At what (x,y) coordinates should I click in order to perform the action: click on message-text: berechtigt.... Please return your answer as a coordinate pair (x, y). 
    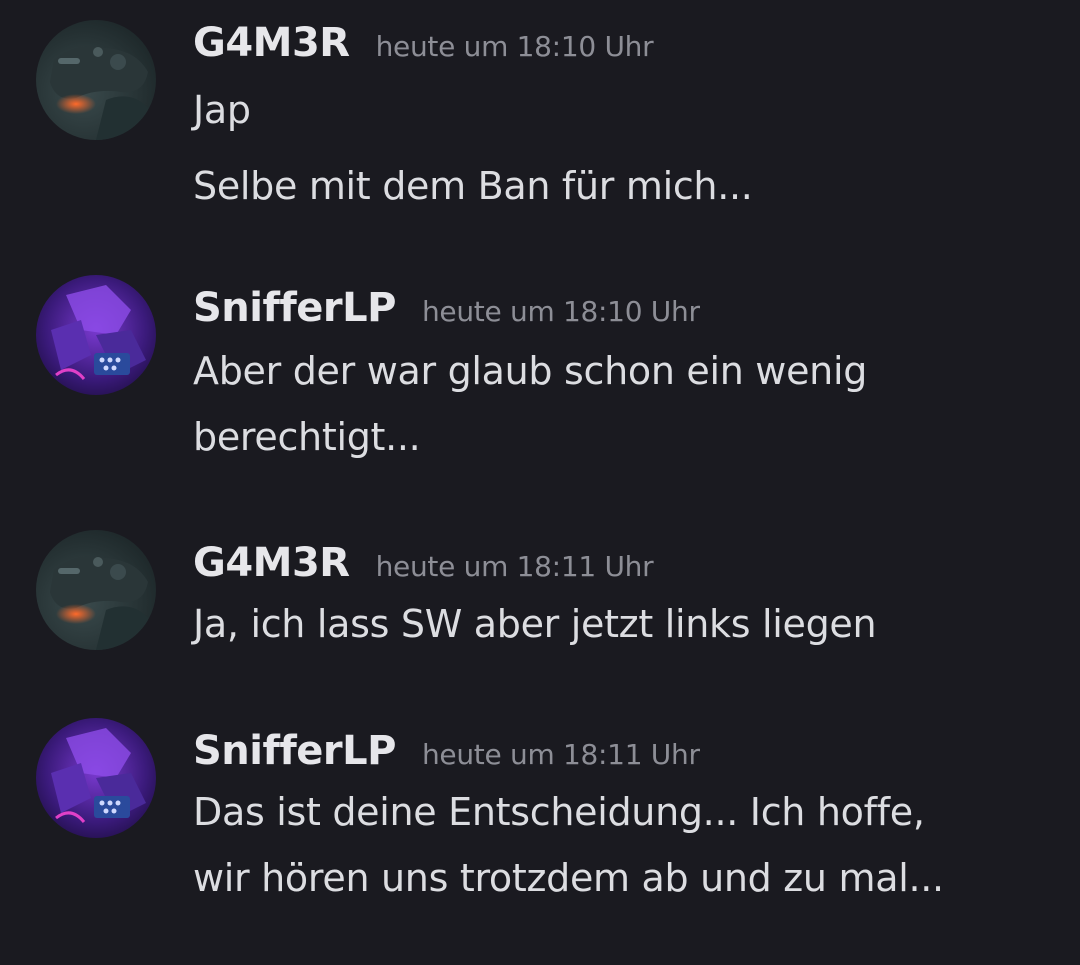
    Looking at the image, I should click on (307, 437).